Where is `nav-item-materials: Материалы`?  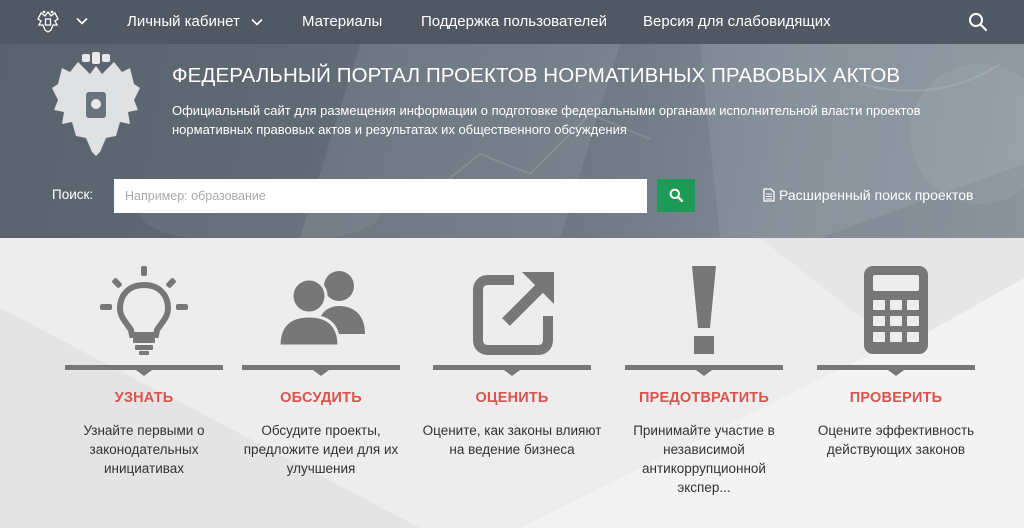 nav-item-materials: Материалы is located at coordinates (342, 21).